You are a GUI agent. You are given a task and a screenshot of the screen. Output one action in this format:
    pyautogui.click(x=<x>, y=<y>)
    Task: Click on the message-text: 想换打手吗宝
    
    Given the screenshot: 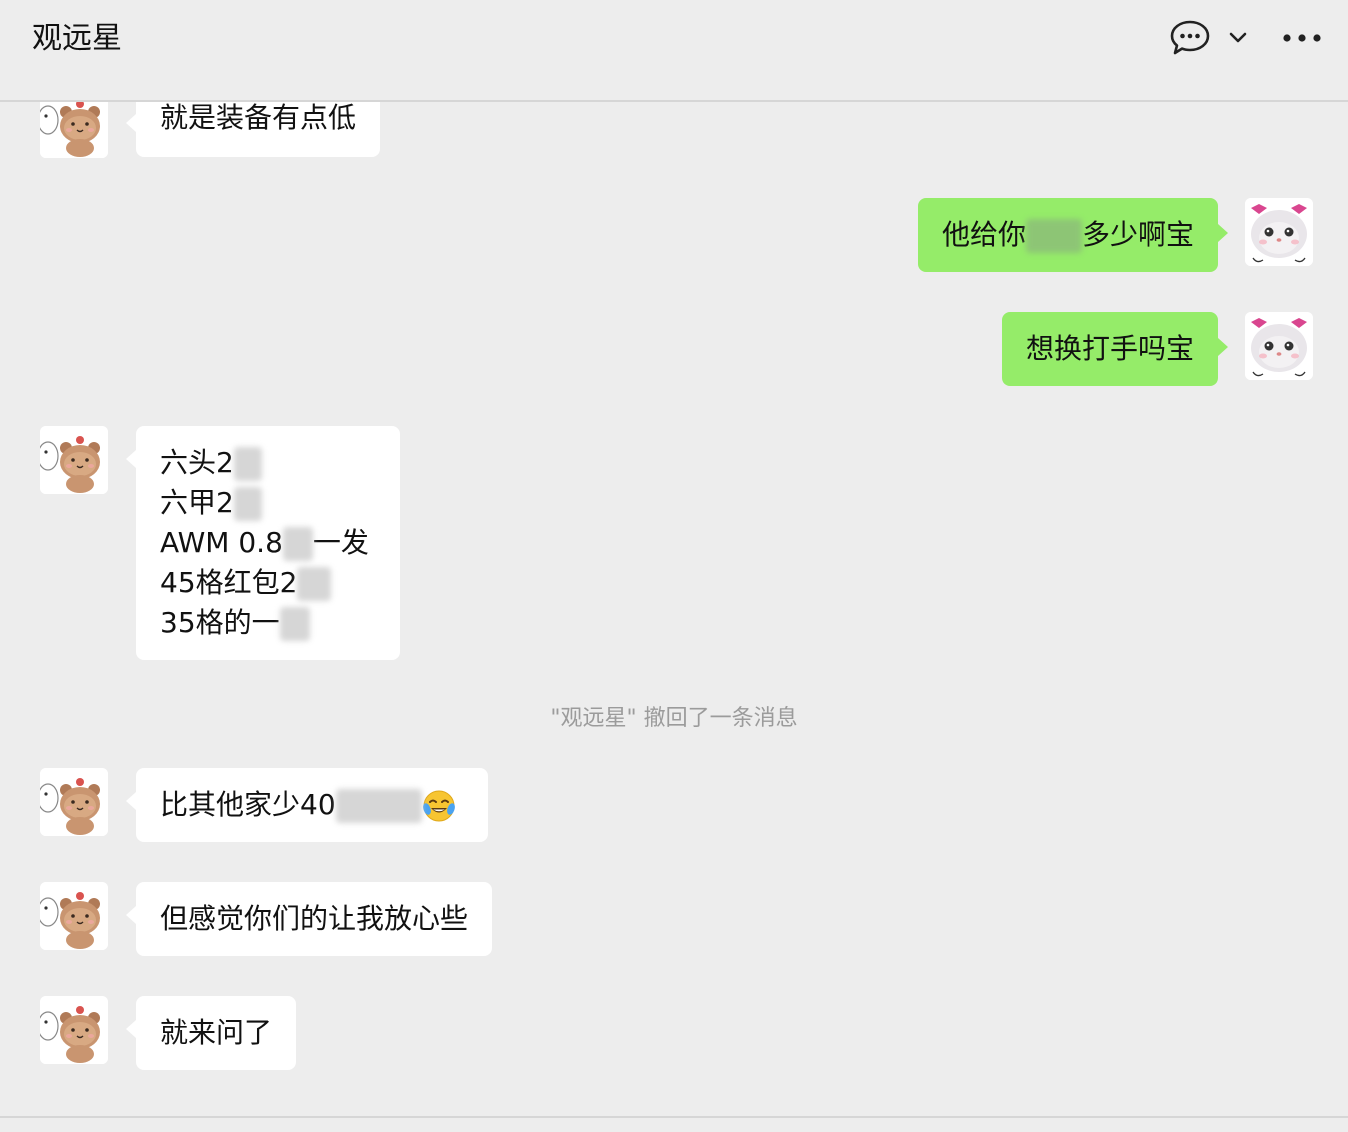 What is the action you would take?
    pyautogui.click(x=1110, y=348)
    